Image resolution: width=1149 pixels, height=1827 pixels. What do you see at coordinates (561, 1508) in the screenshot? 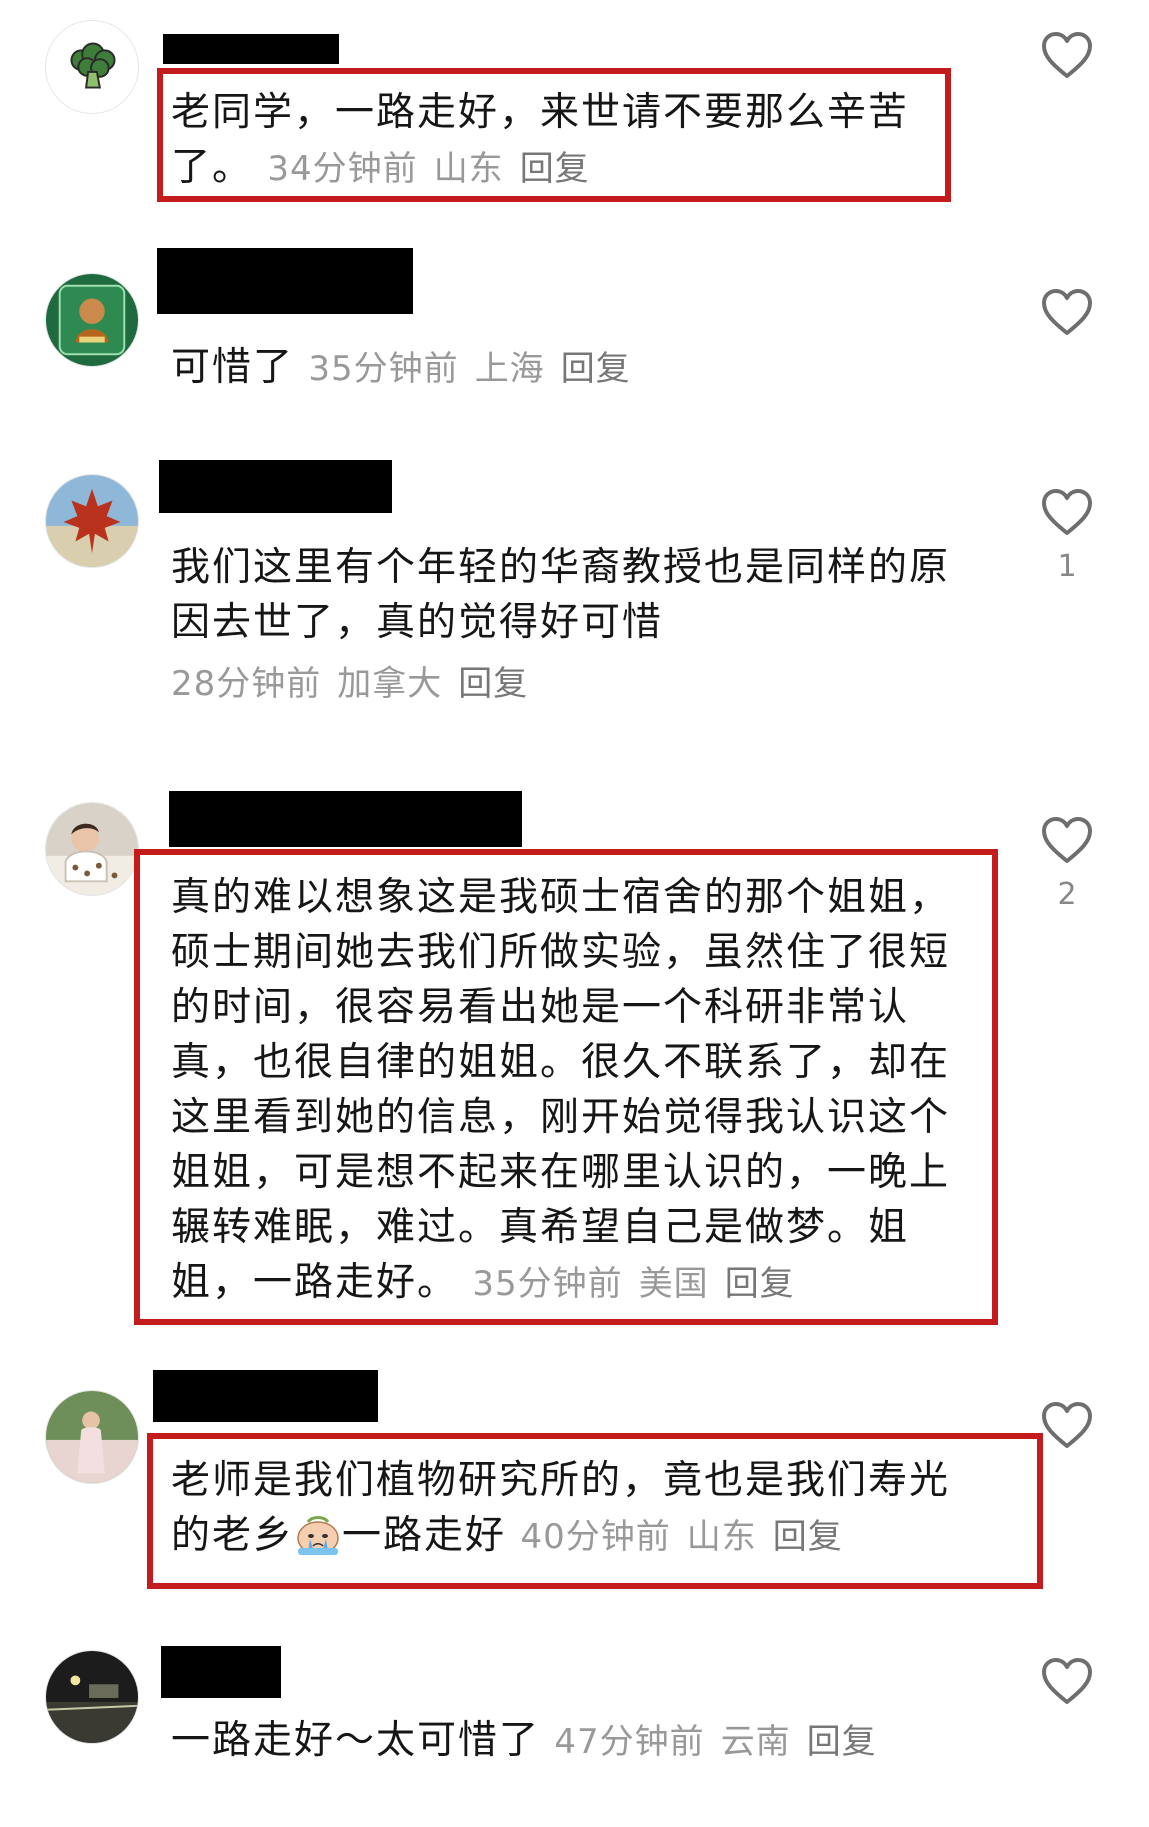
I see `comment-text: 老师是我们植物研究所的，竟也是我们寿光 的老乡 一路走好 40分钟前 山东 回复` at bounding box center [561, 1508].